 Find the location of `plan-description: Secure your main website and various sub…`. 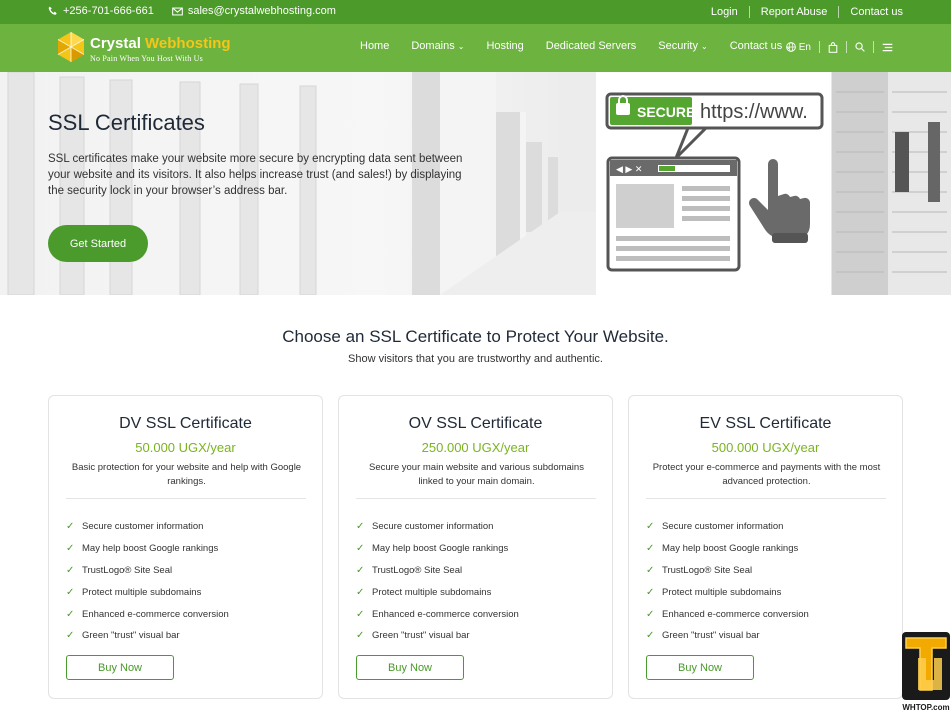

plan-description: Secure your main website and various sub… is located at coordinates (476, 474).